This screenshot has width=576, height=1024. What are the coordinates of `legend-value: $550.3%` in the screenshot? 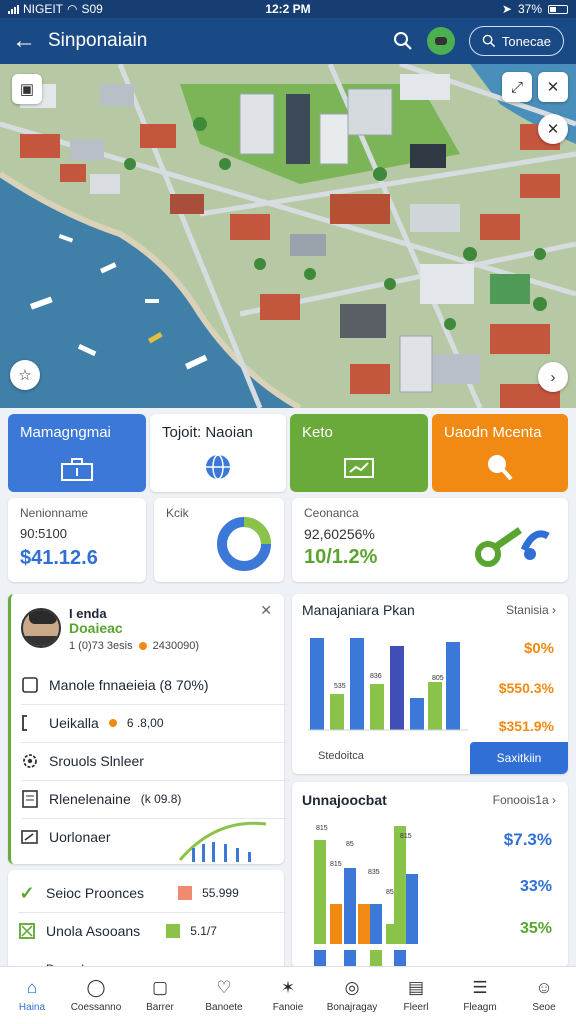 It's located at (526, 688).